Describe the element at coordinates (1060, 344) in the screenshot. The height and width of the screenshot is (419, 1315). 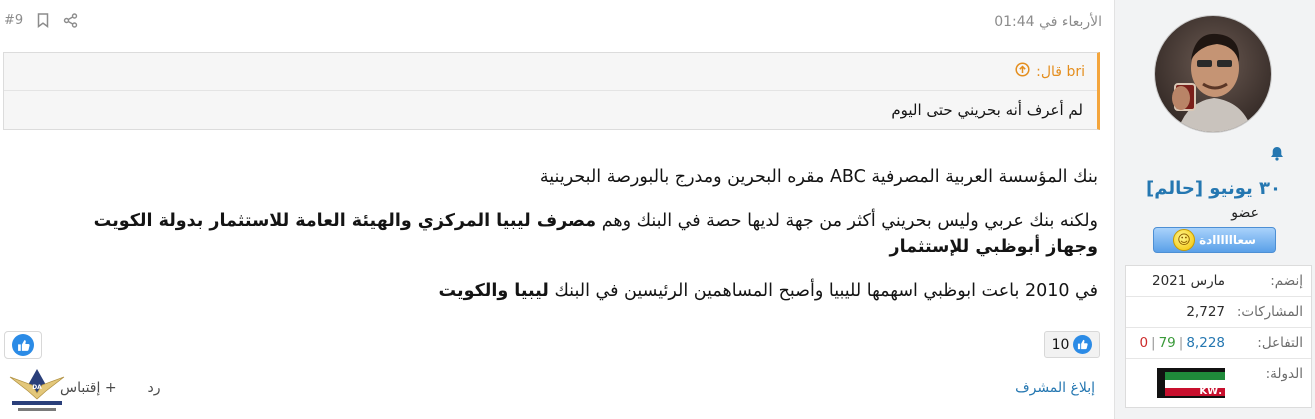
I see `reaction-count: 10` at that location.